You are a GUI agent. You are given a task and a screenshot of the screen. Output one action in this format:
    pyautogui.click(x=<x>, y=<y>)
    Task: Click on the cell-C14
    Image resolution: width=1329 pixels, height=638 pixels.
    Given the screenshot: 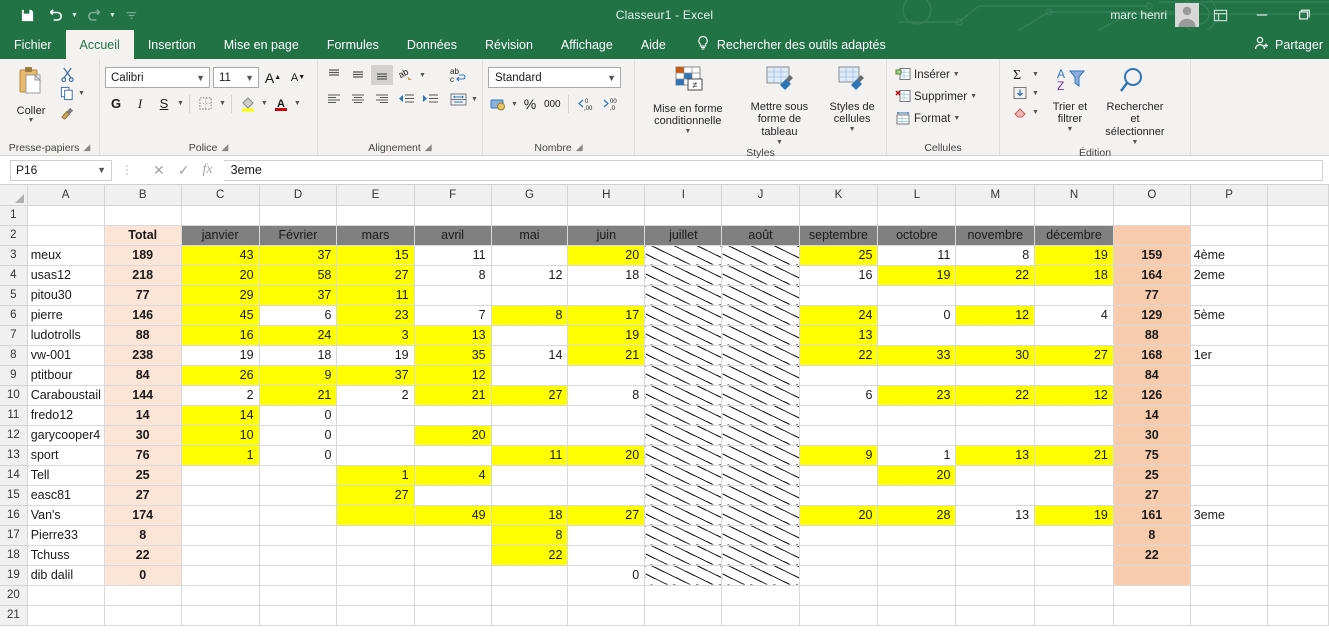 What is the action you would take?
    pyautogui.click(x=220, y=475)
    